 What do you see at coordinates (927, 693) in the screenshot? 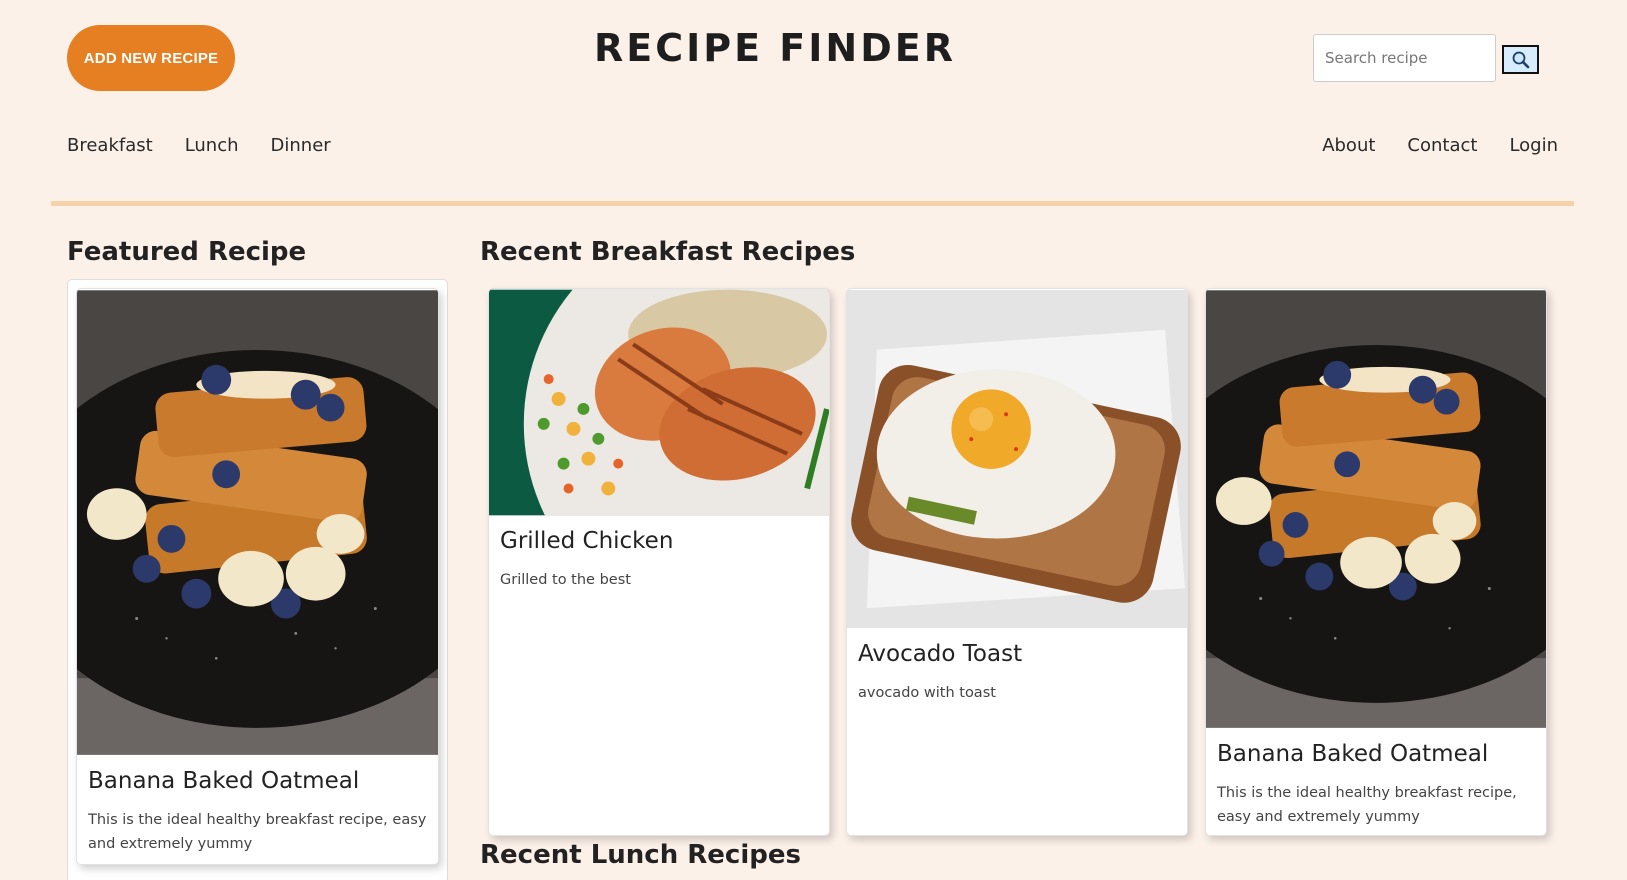
I see `recipe-description: avocado with toast` at bounding box center [927, 693].